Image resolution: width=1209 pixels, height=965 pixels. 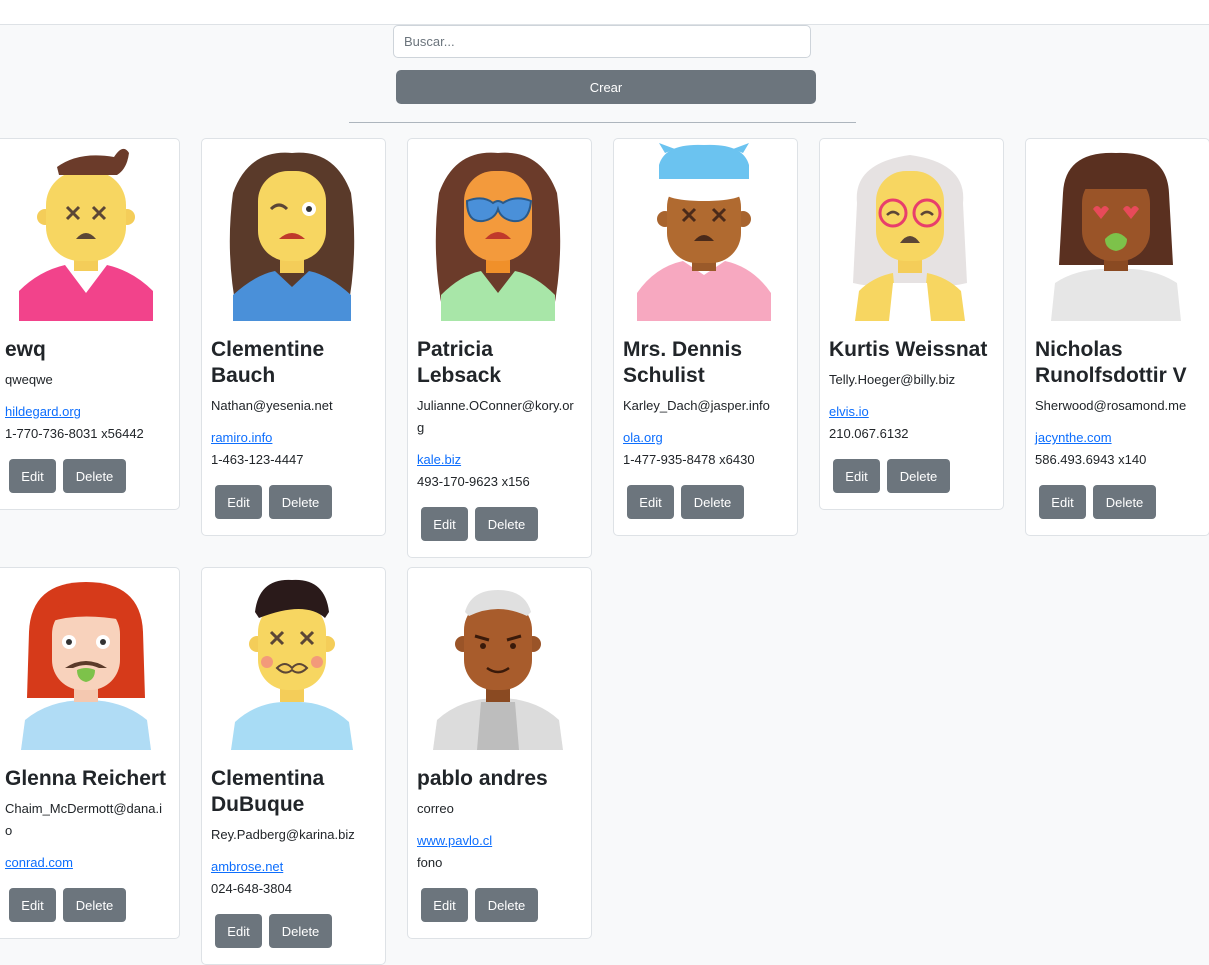 I want to click on user-name: Clementina DuBuque, so click(x=268, y=791).